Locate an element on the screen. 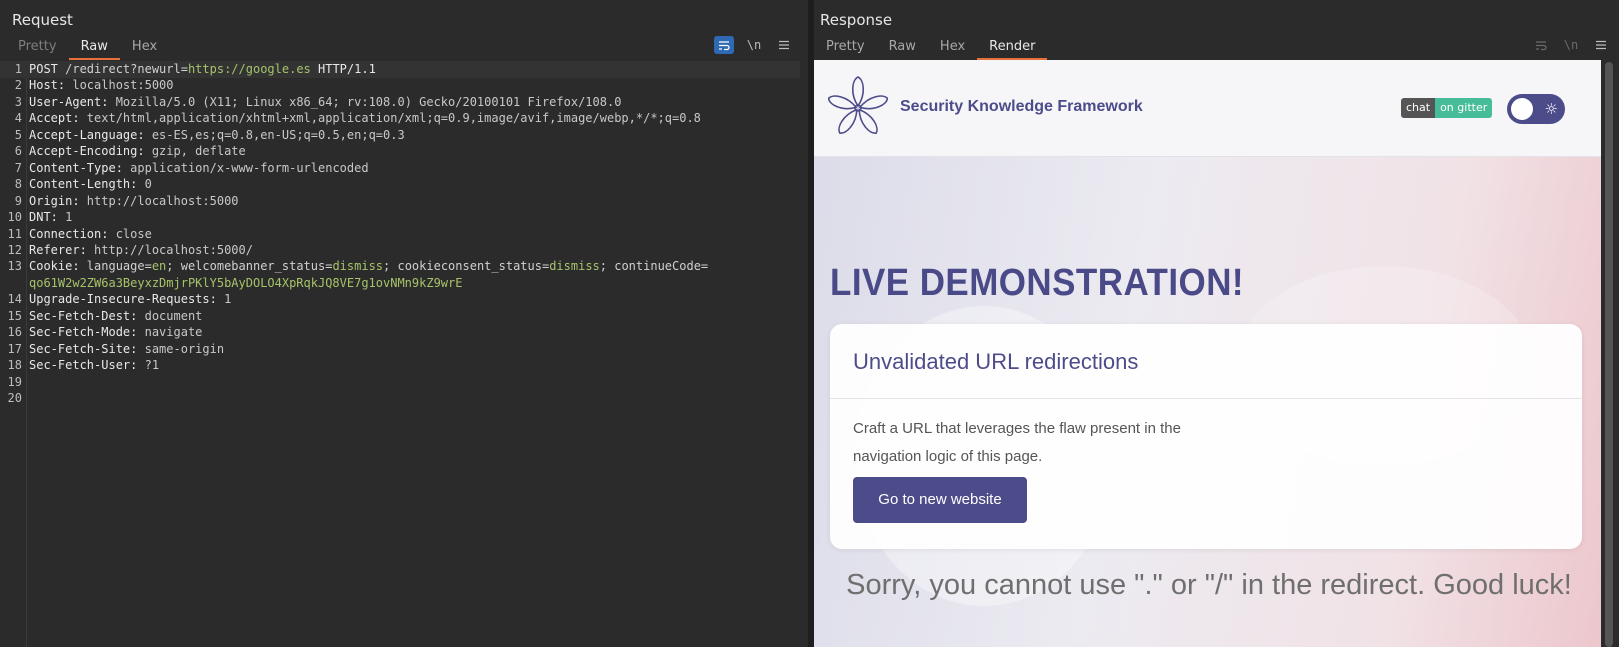 The height and width of the screenshot is (647, 1619). site-brand: Security Knowledge Framework is located at coordinates (1021, 107).